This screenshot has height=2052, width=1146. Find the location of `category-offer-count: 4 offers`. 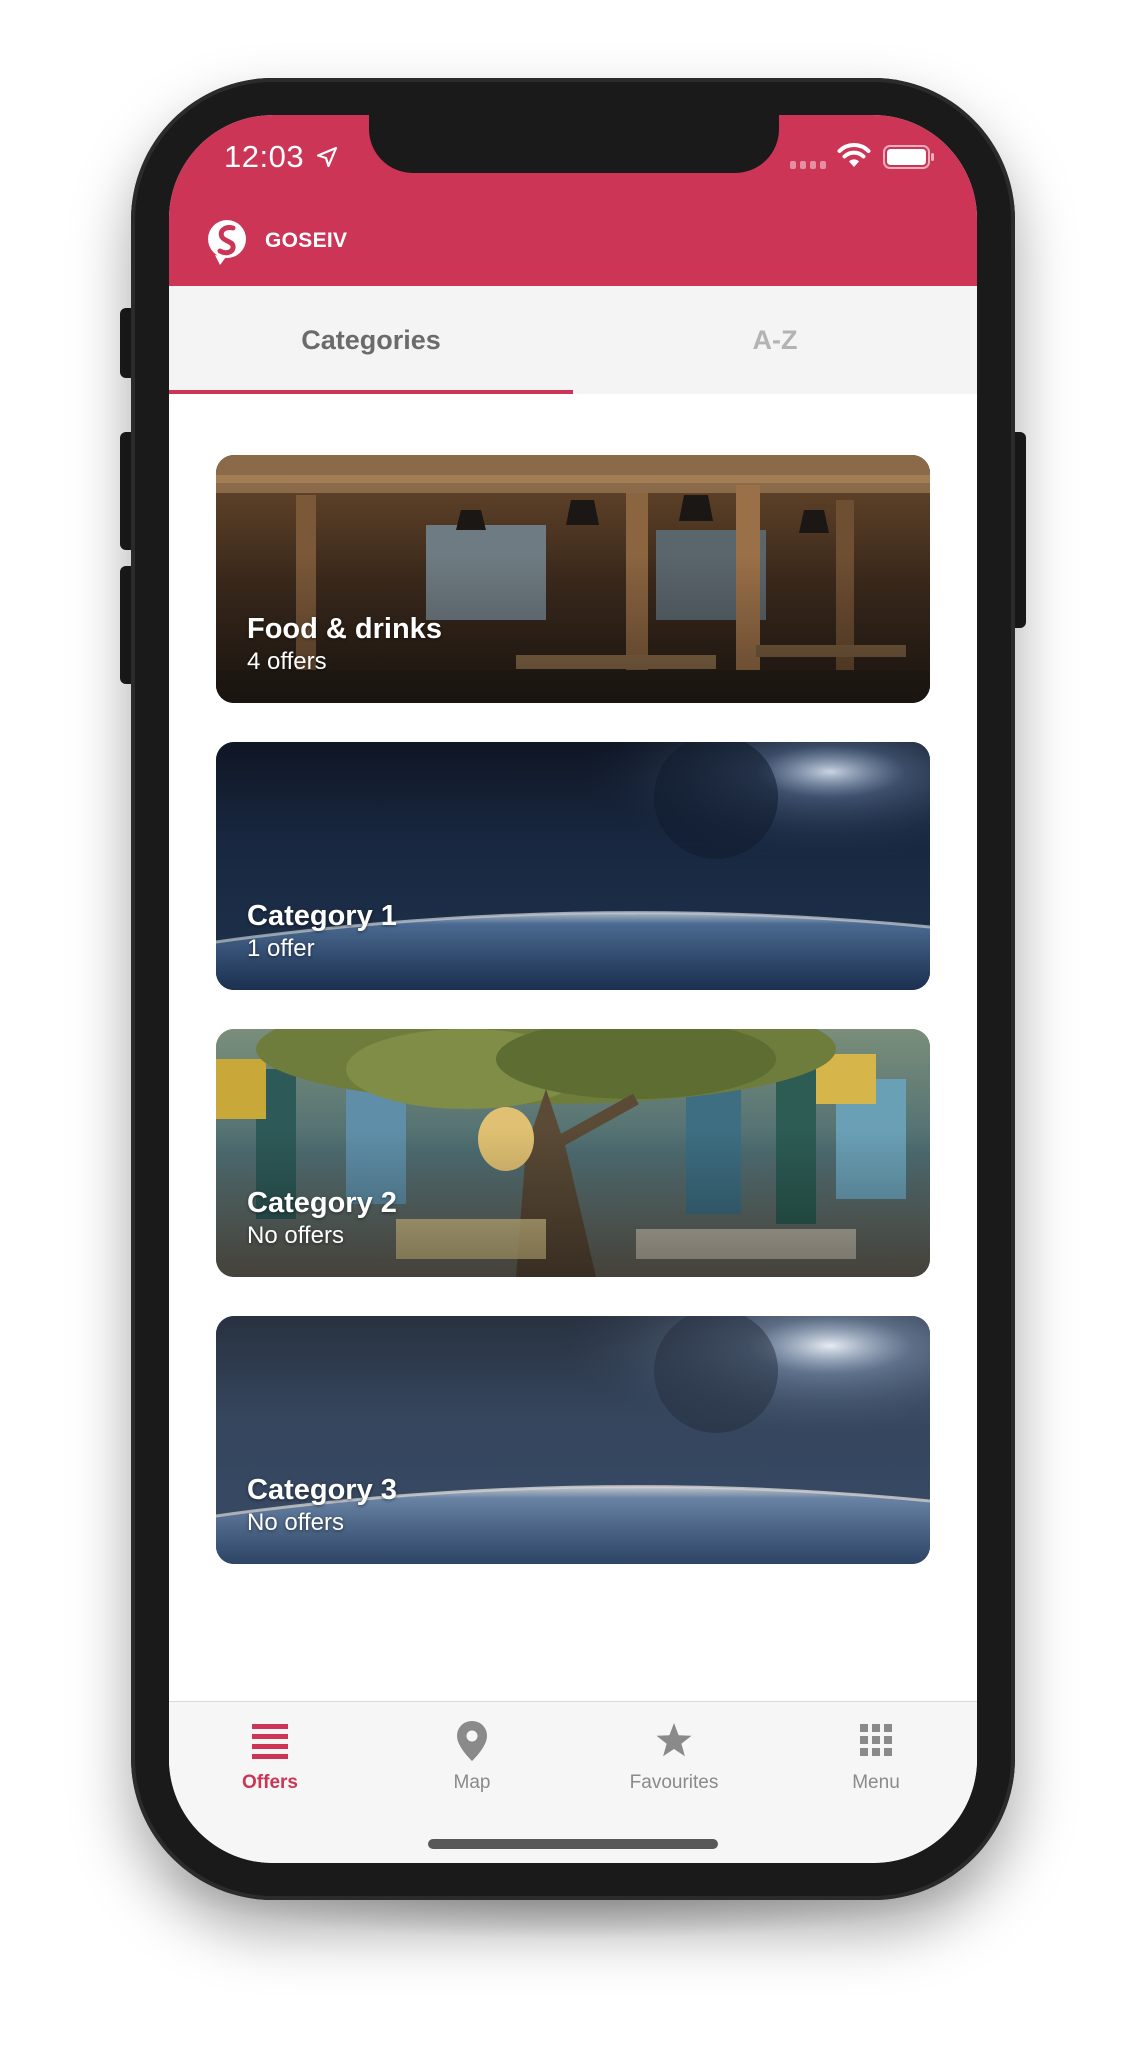

category-offer-count: 4 offers is located at coordinates (287, 661).